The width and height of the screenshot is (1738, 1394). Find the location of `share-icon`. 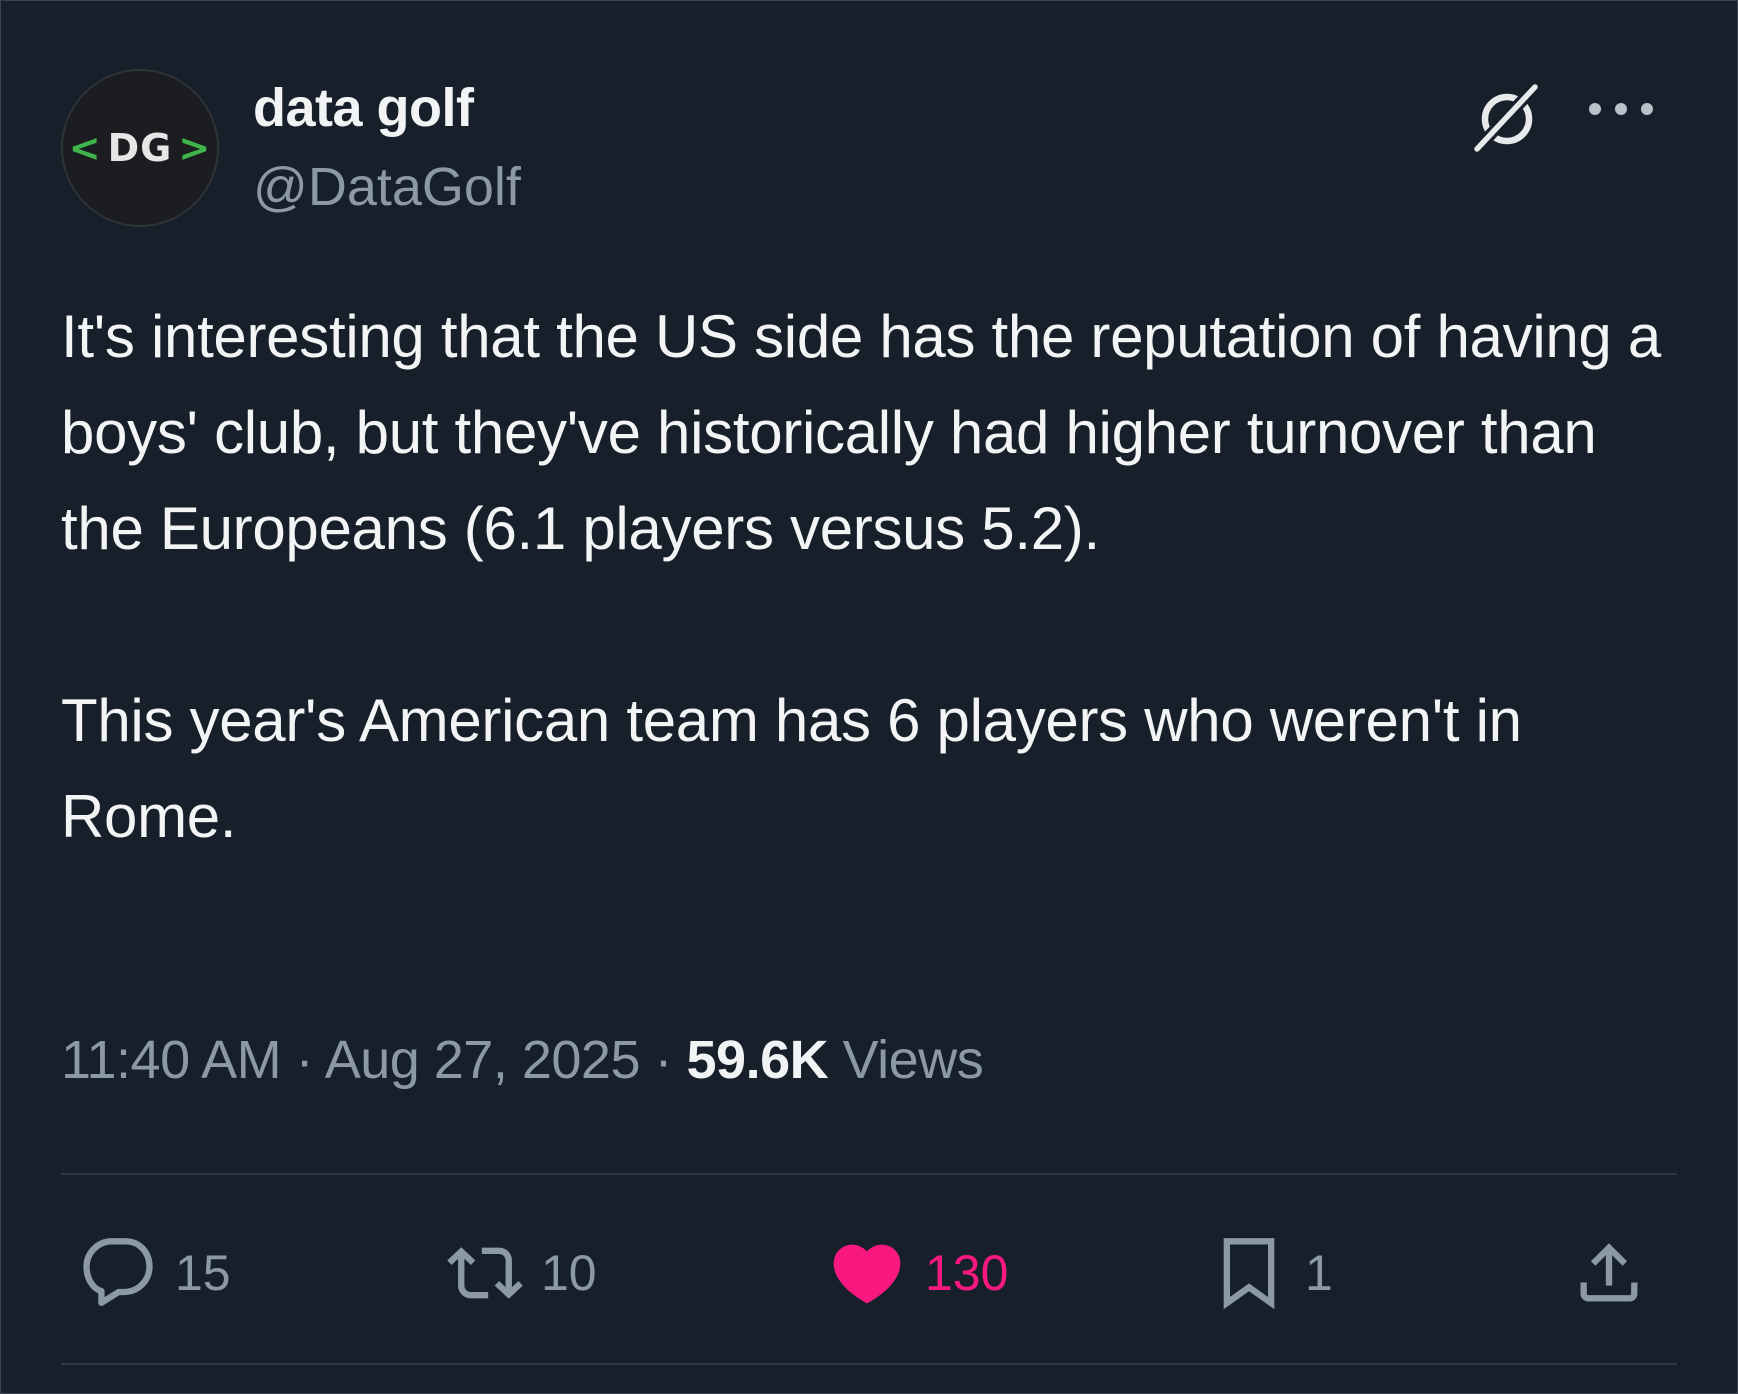

share-icon is located at coordinates (1609, 1272).